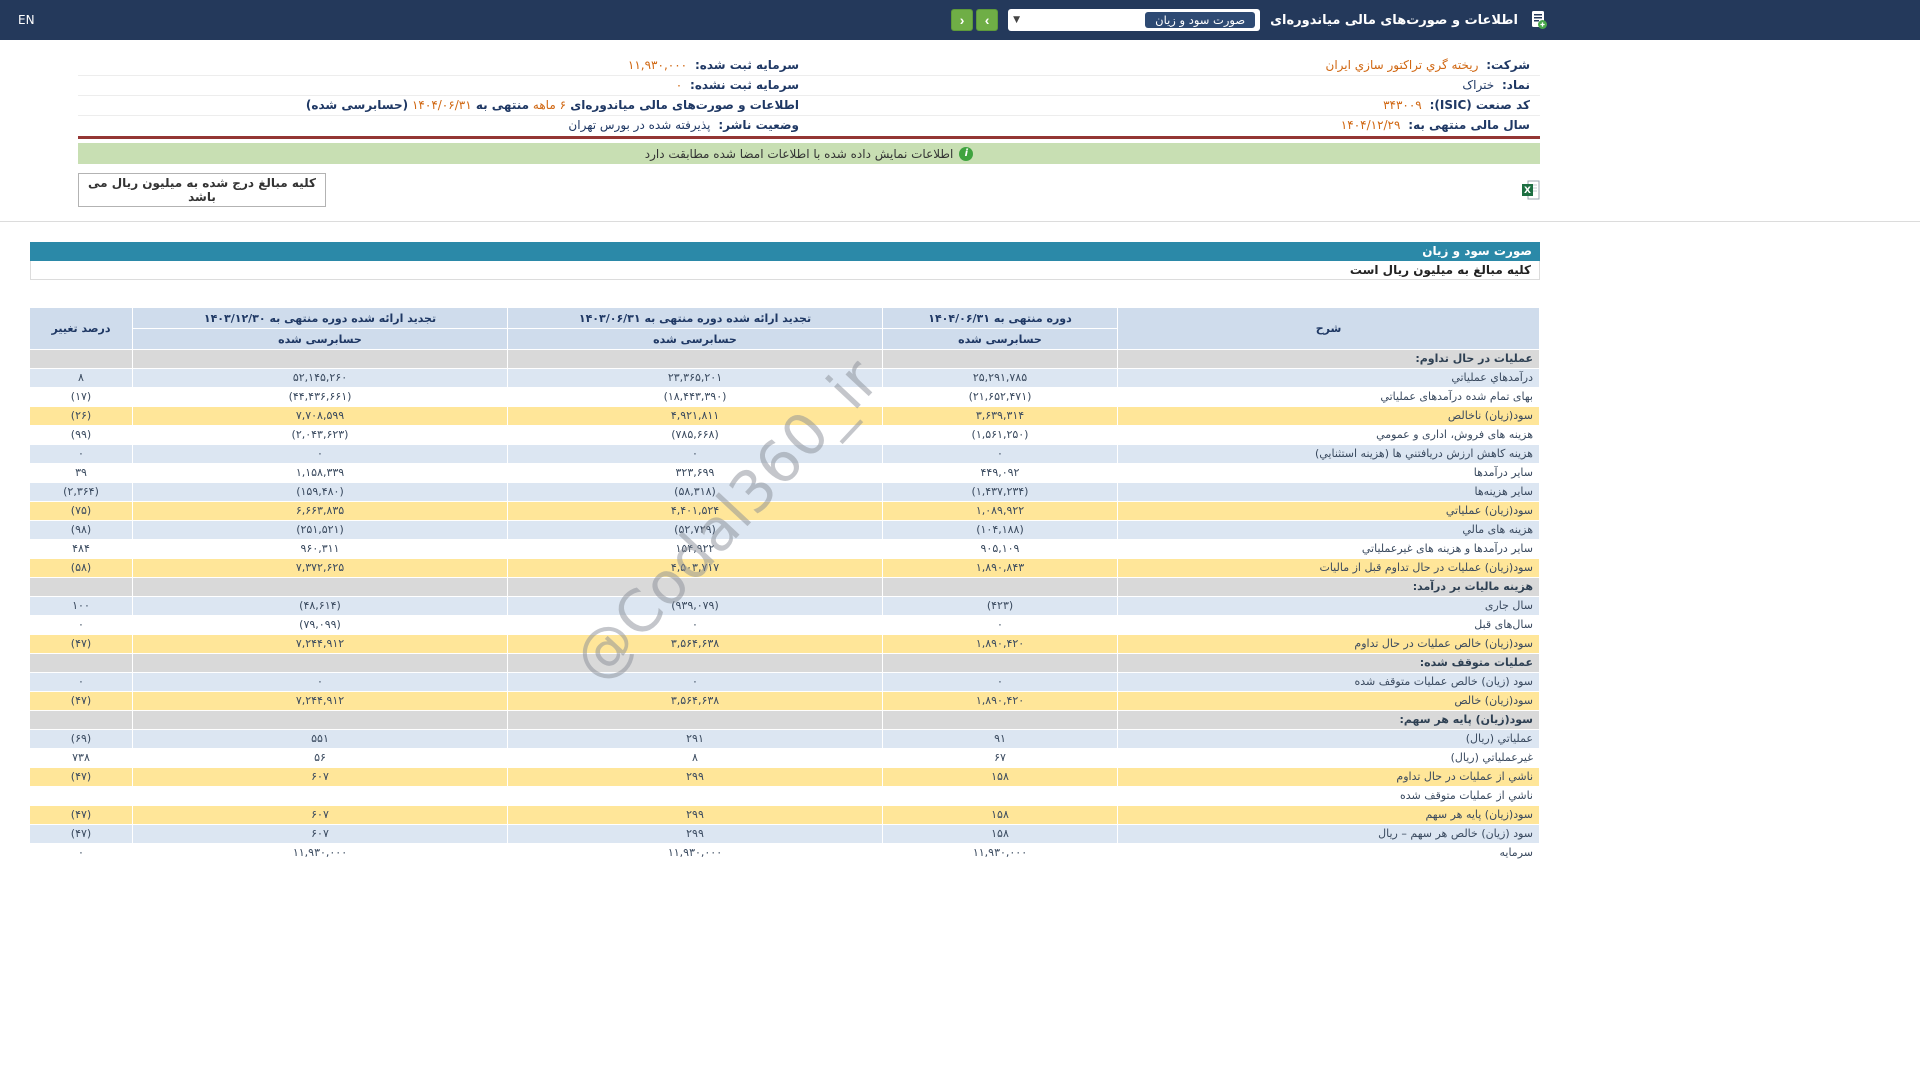  Describe the element at coordinates (1000, 777) in the screenshot. I see `row-value: ۱۵۸` at that location.